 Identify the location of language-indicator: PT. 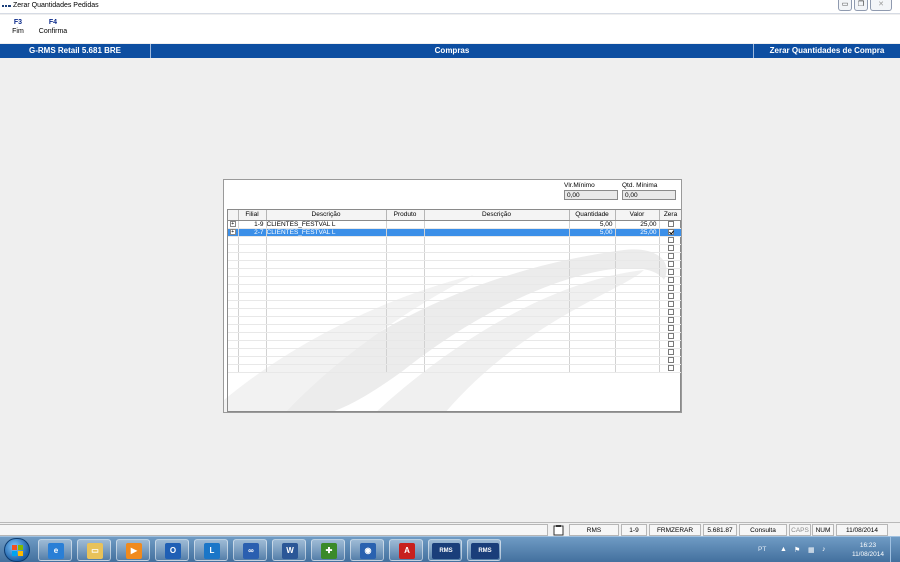
(762, 549).